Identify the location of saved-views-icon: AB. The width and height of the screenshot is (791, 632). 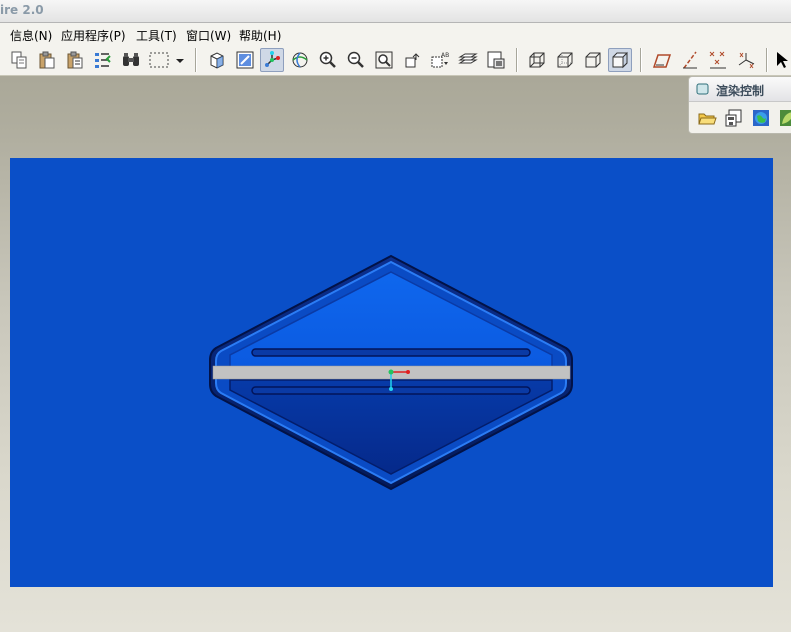
(440, 60).